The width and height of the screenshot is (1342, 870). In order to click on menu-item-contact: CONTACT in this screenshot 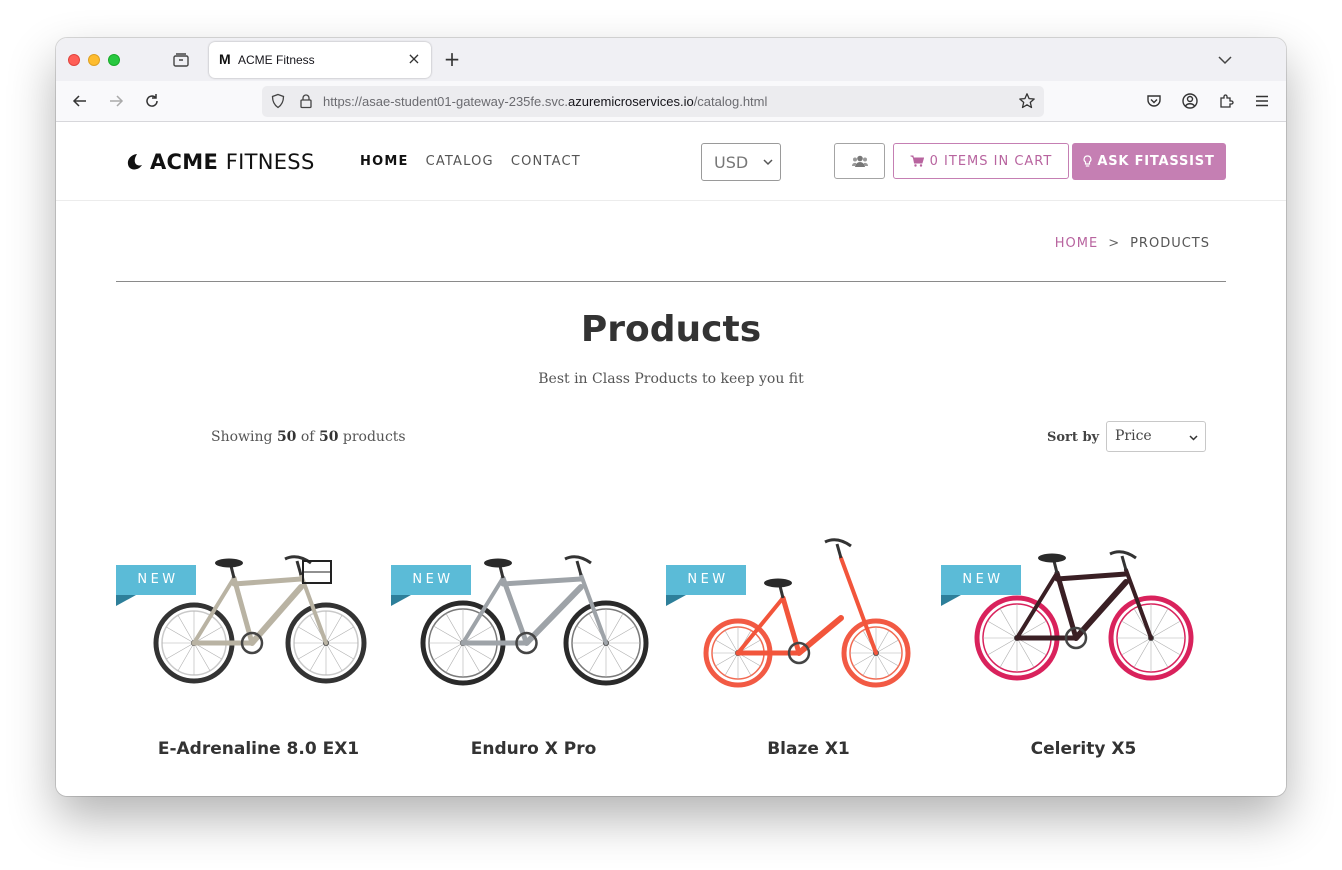, I will do `click(546, 161)`.